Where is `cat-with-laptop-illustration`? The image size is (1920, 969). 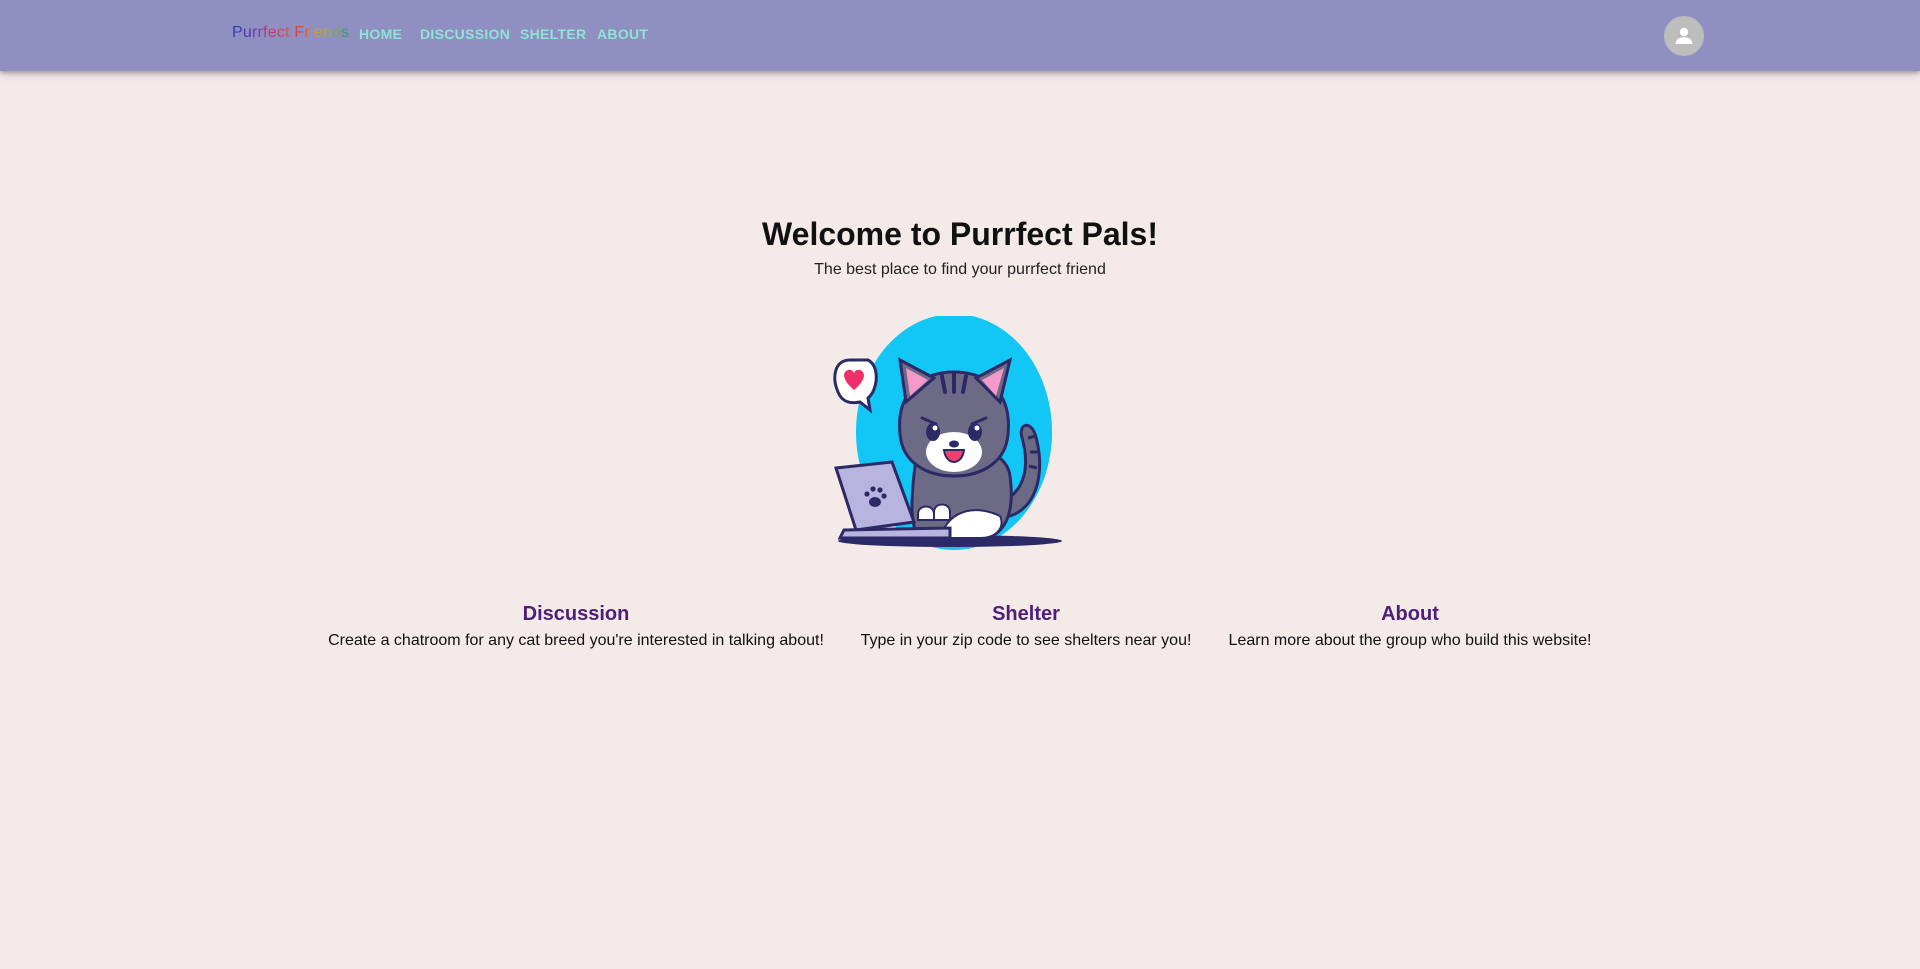
cat-with-laptop-illustration is located at coordinates (947, 433).